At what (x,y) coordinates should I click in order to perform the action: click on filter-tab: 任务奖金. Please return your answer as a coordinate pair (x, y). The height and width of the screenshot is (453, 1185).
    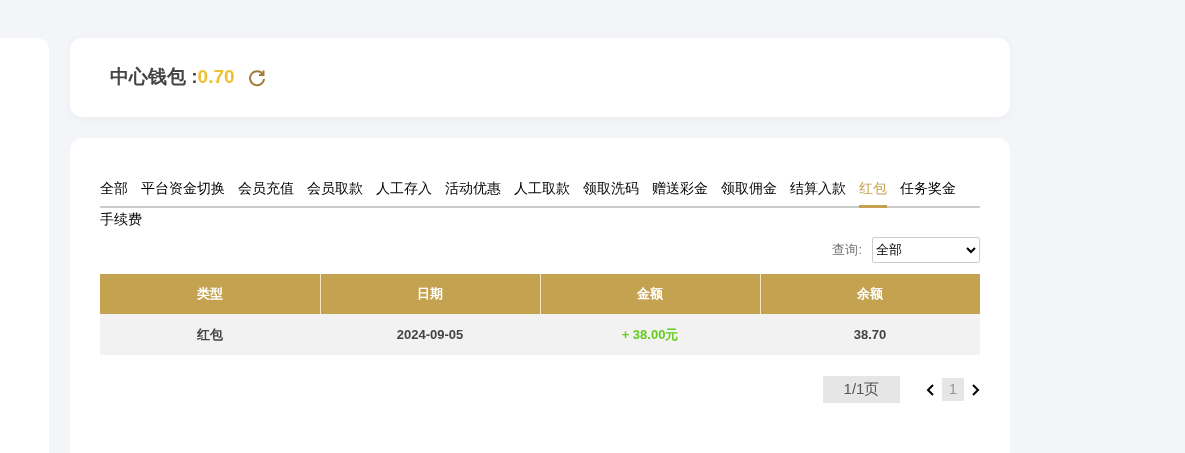
    Looking at the image, I should click on (928, 191).